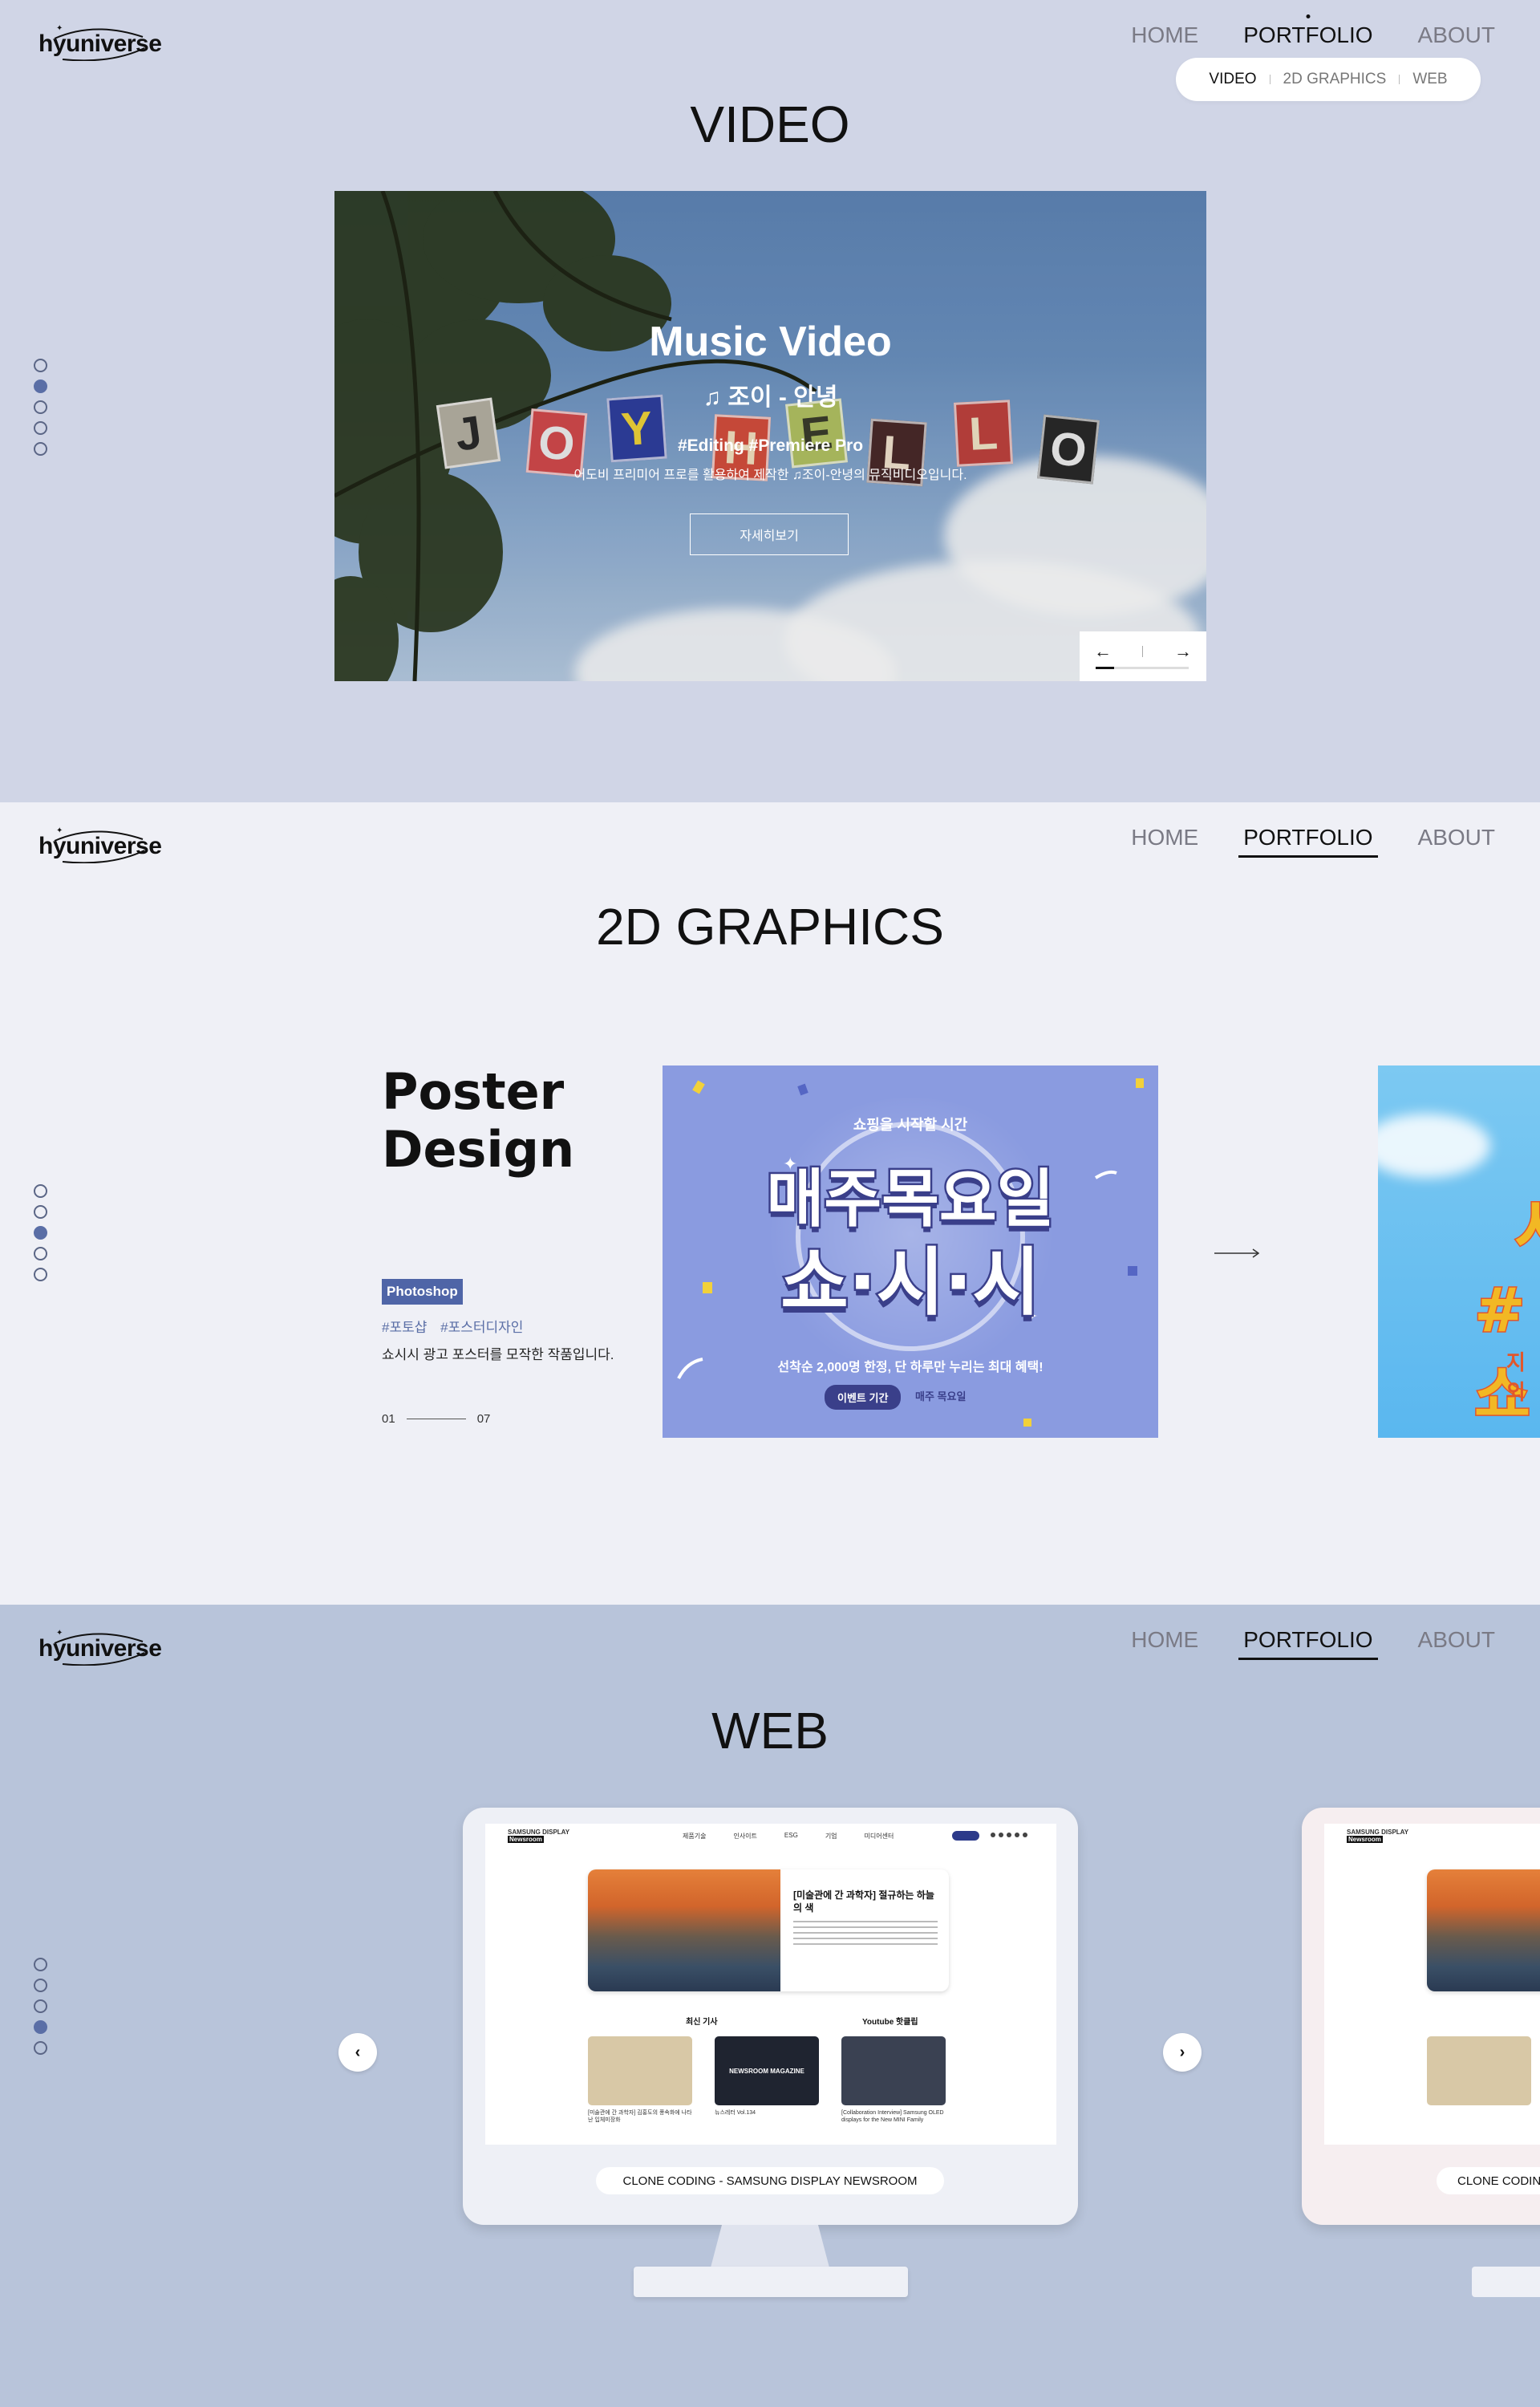 This screenshot has height=2407, width=1540. What do you see at coordinates (1183, 651) in the screenshot?
I see `next-arrow-icon: →` at bounding box center [1183, 651].